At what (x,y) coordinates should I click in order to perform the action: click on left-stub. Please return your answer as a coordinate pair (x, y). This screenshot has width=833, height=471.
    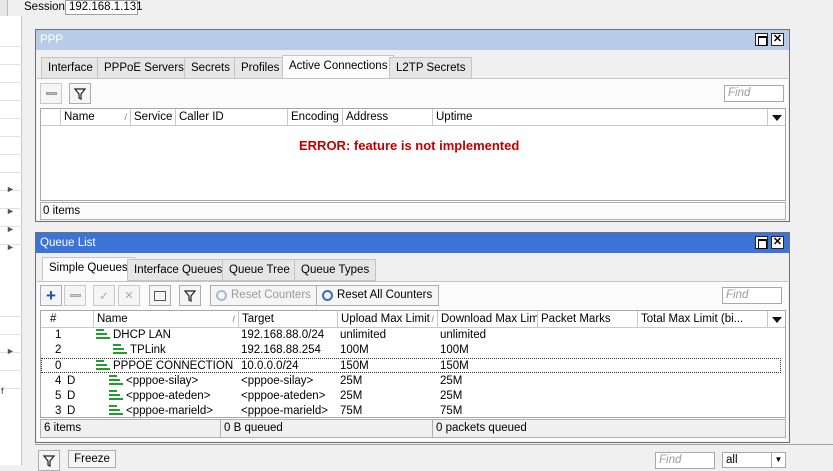
    Looking at the image, I should click on (4, 8).